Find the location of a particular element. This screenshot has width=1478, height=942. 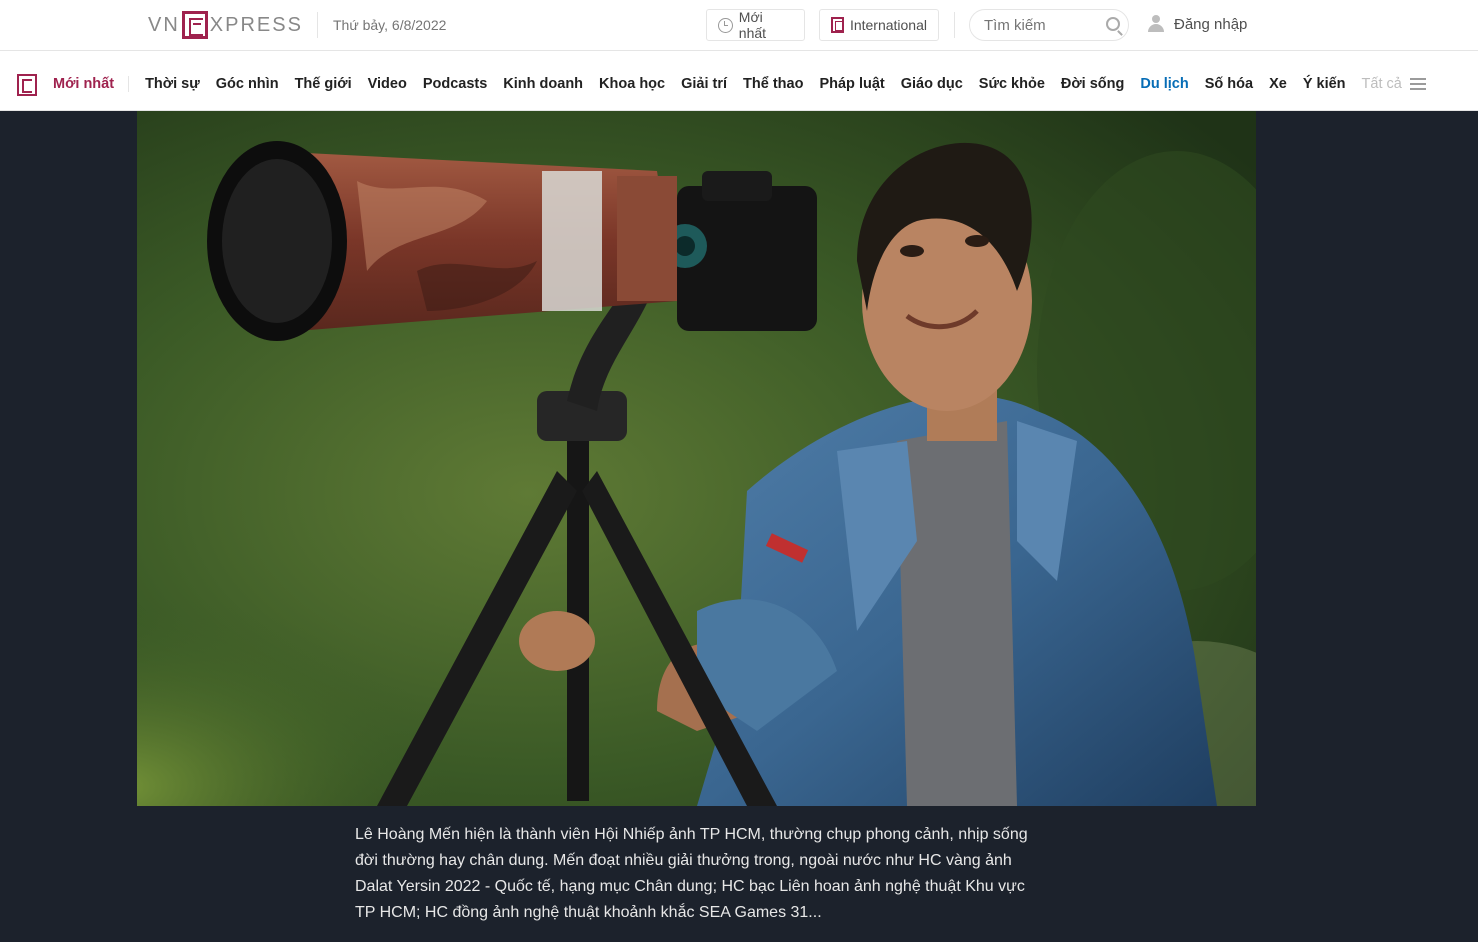

international-button: International is located at coordinates (879, 25).